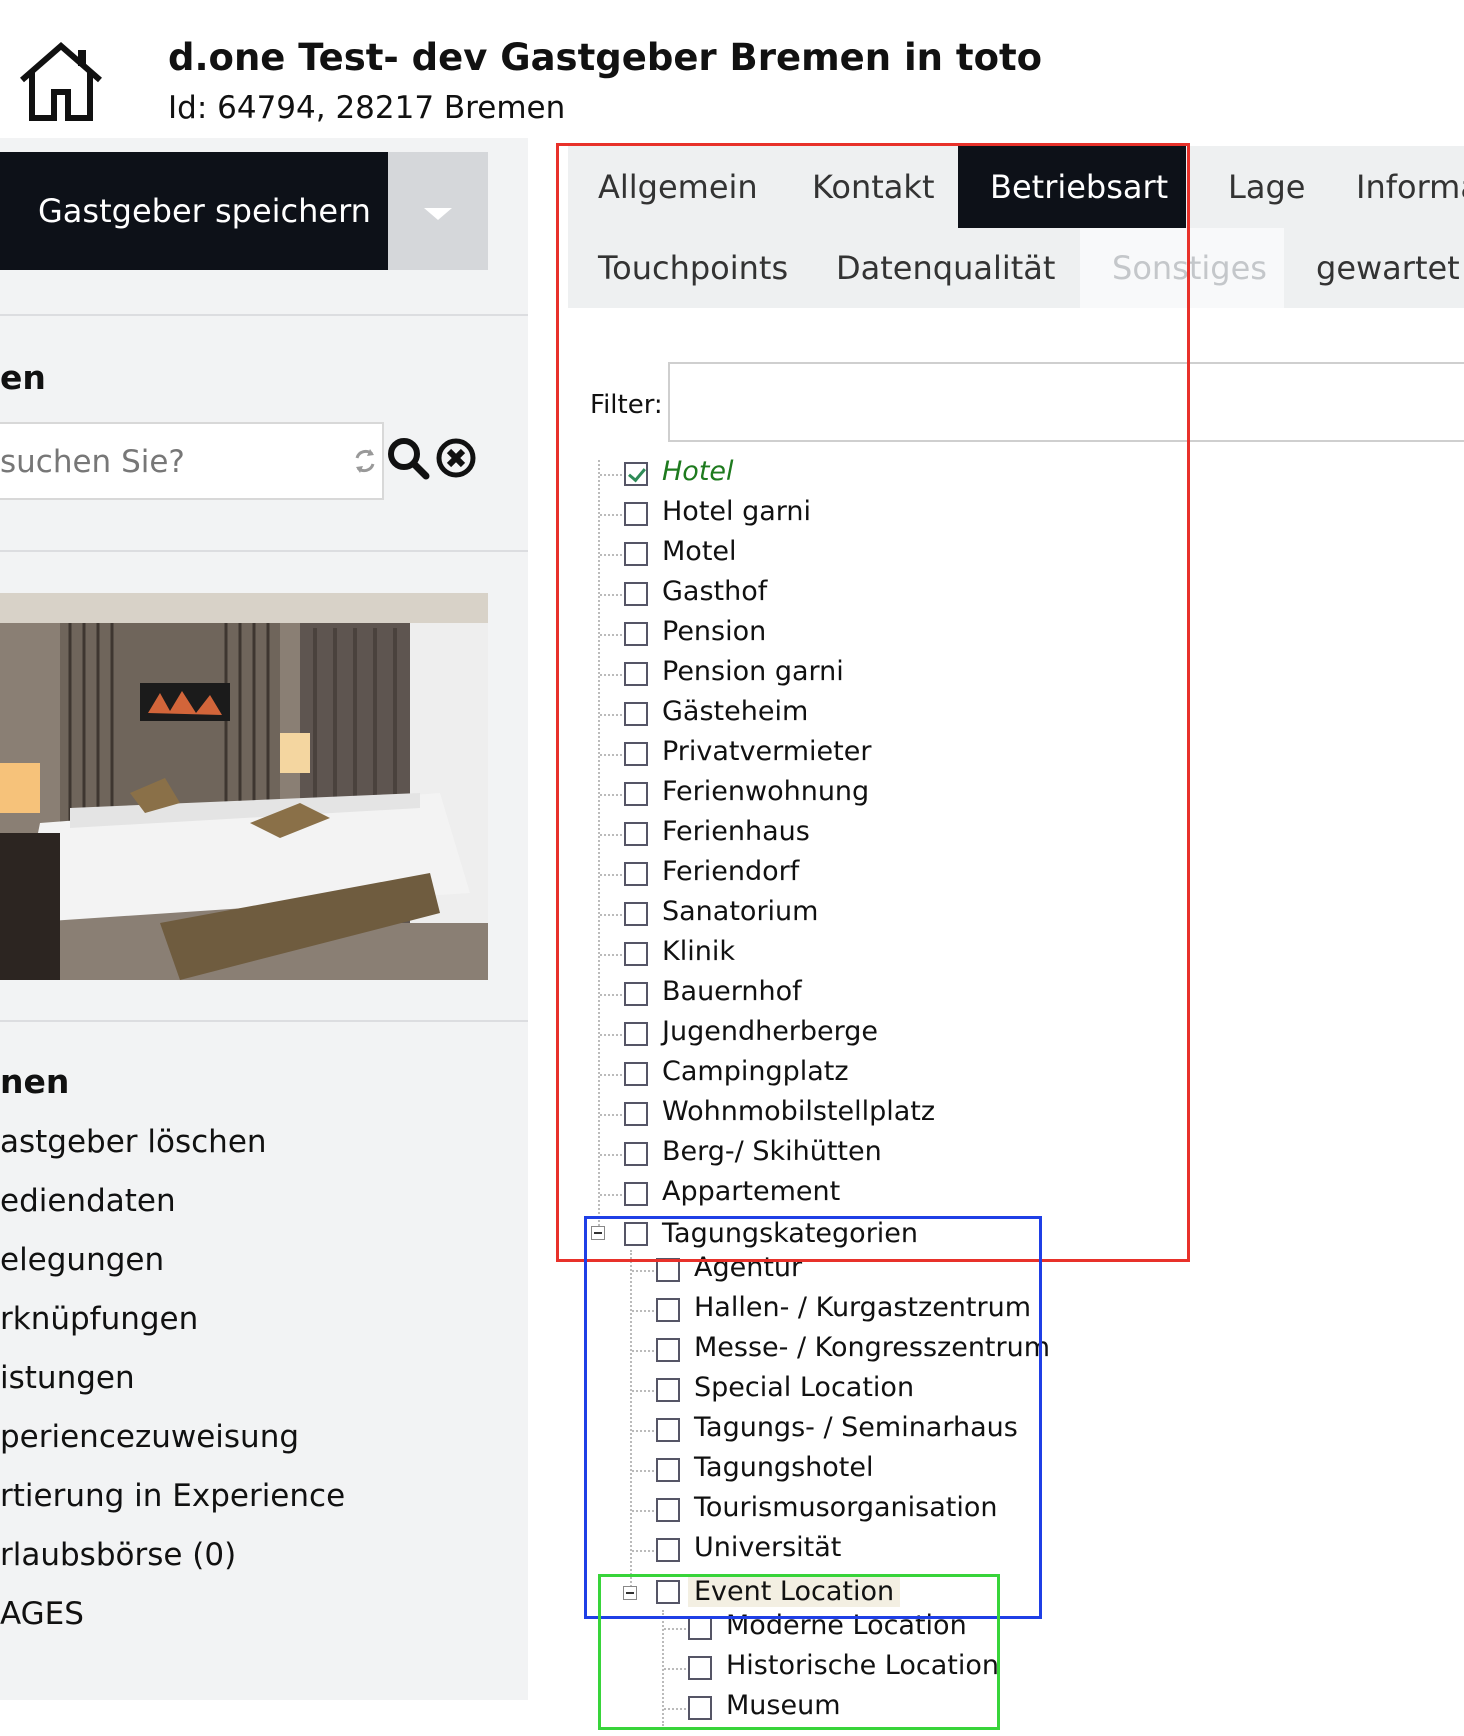  What do you see at coordinates (943, 268) in the screenshot?
I see `tab-datenqualitaet: Datenqualität` at bounding box center [943, 268].